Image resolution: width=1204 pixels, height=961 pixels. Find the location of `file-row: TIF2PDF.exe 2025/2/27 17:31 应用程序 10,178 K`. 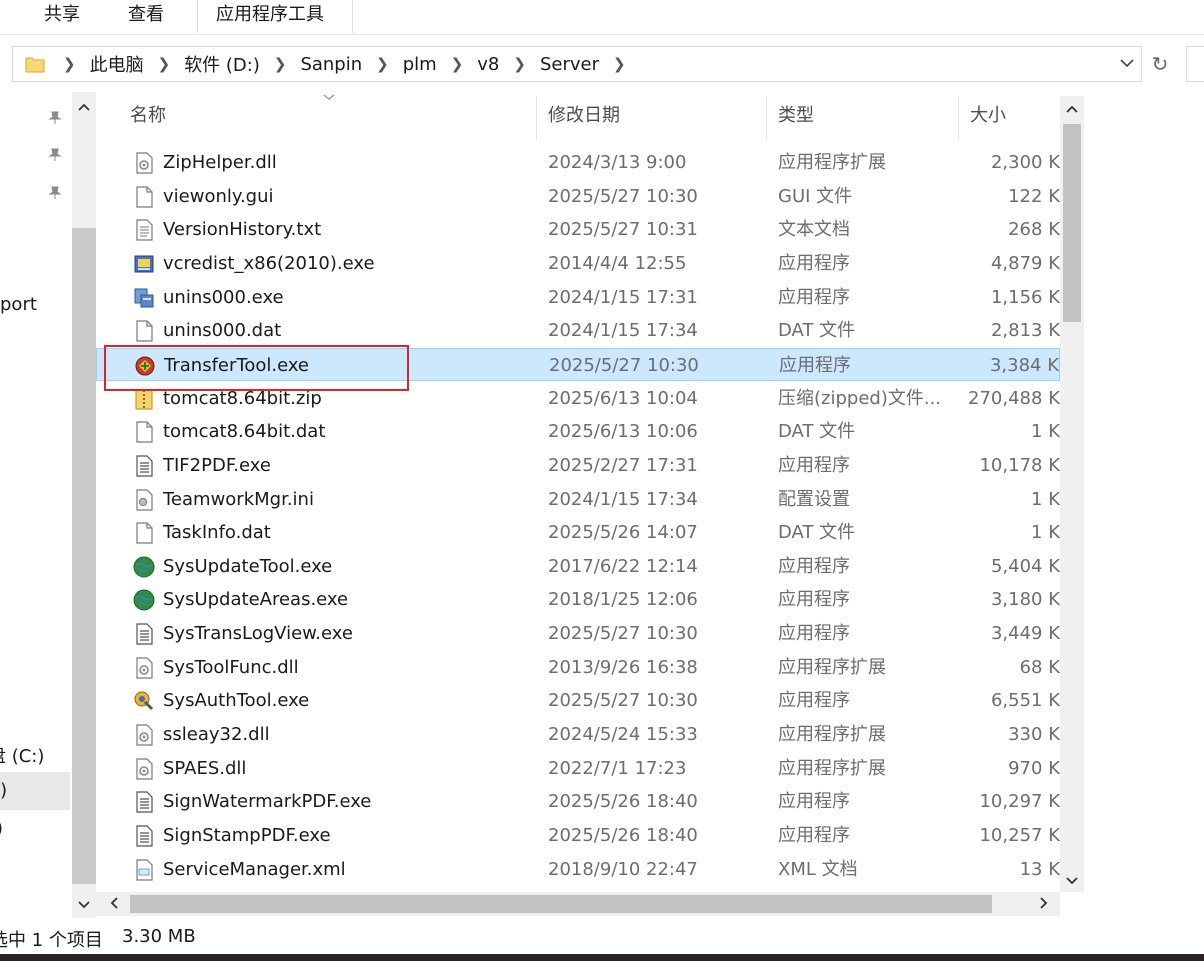

file-row: TIF2PDF.exe 2025/2/27 17:31 应用程序 10,178 K is located at coordinates (578, 465).